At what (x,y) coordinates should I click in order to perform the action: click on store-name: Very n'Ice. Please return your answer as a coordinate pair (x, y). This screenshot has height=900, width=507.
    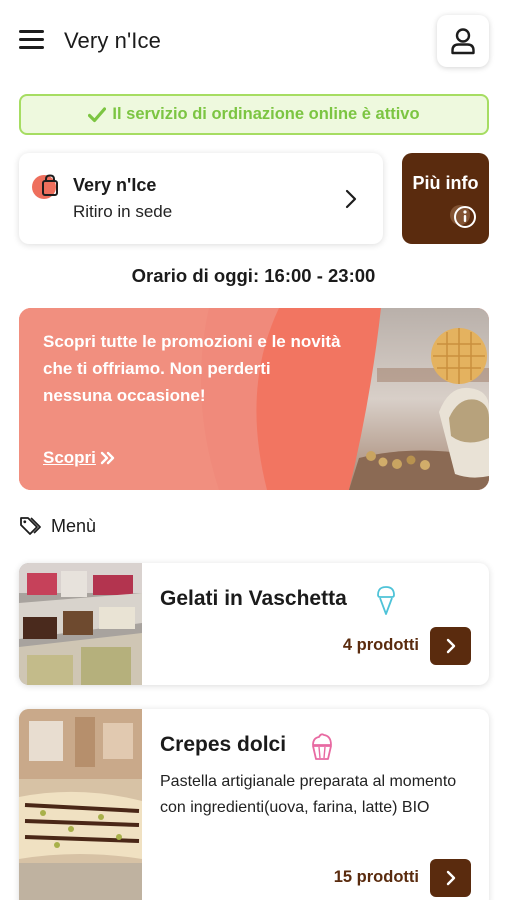
    Looking at the image, I should click on (115, 185).